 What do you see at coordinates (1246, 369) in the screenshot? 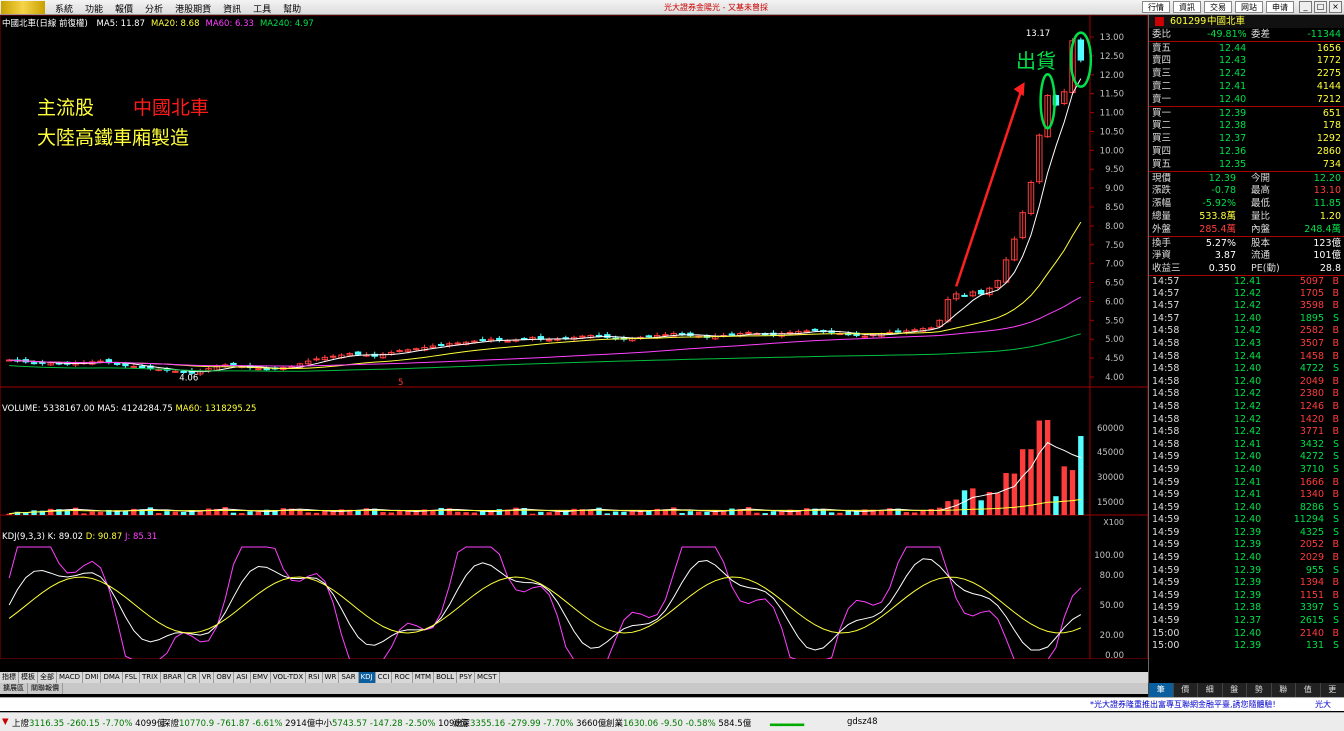
I see `tick-row: 14:58 12.40 4722 S` at bounding box center [1246, 369].